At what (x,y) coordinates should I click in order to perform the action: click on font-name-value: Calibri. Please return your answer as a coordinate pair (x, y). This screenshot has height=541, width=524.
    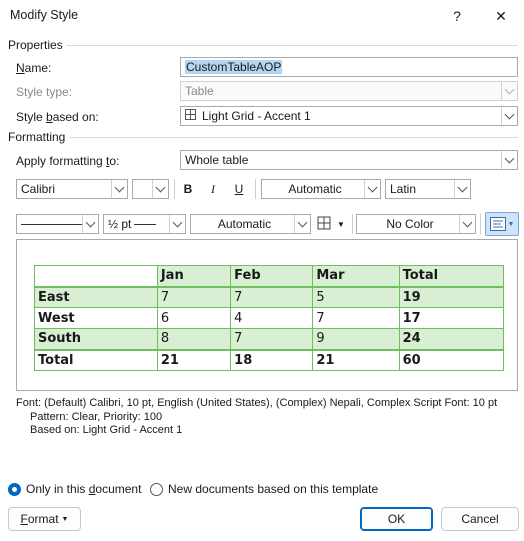
    Looking at the image, I should click on (38, 189).